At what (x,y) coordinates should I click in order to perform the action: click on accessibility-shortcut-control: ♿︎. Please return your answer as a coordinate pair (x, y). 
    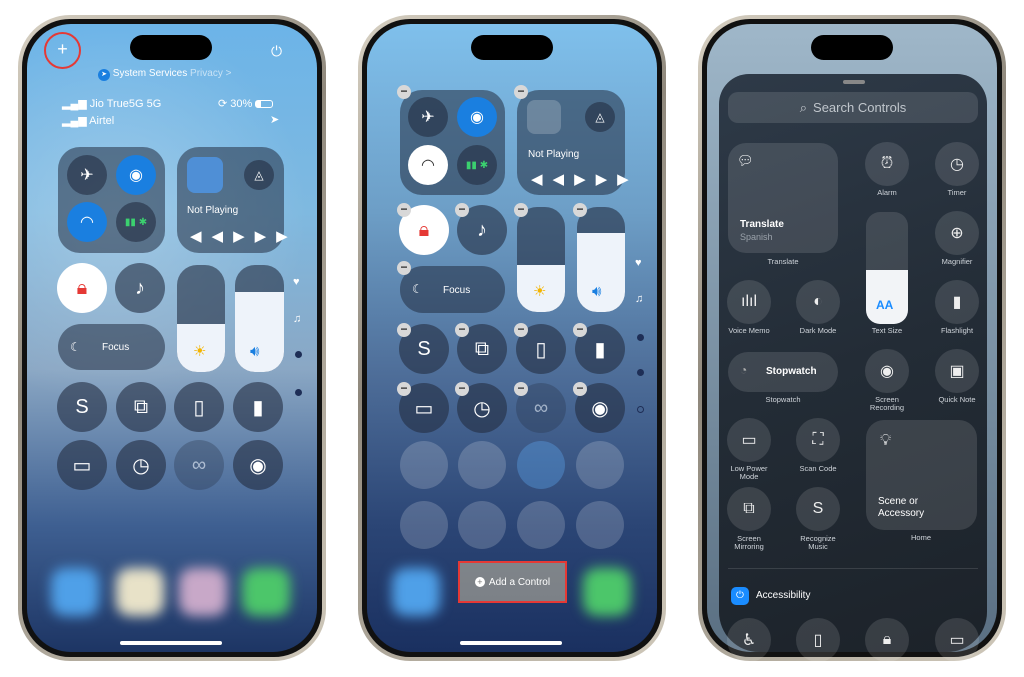
    Looking at the image, I should click on (749, 640).